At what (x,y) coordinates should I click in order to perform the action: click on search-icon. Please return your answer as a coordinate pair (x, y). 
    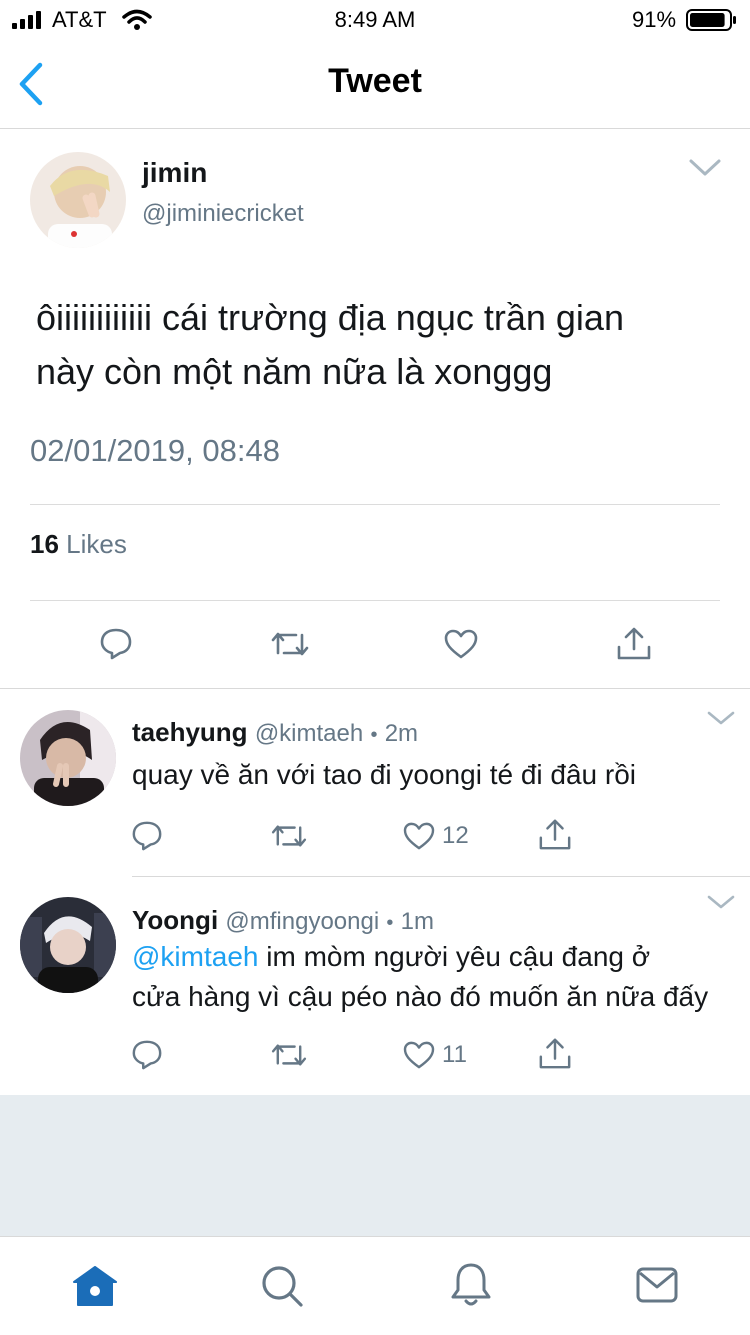
    Looking at the image, I should click on (282, 1288).